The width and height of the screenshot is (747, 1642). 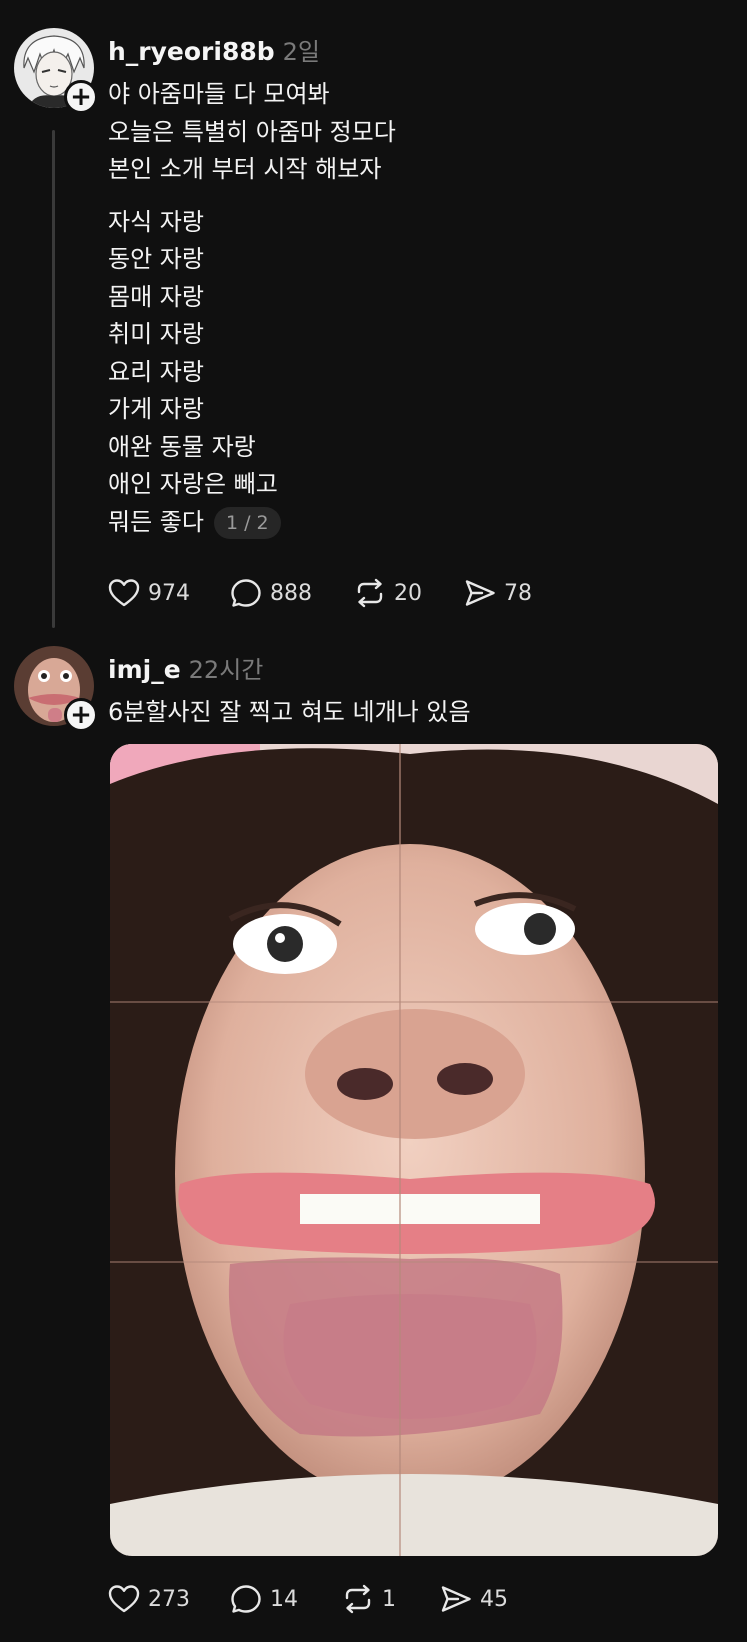 What do you see at coordinates (156, 296) in the screenshot?
I see `text-line: 몸매 자랑` at bounding box center [156, 296].